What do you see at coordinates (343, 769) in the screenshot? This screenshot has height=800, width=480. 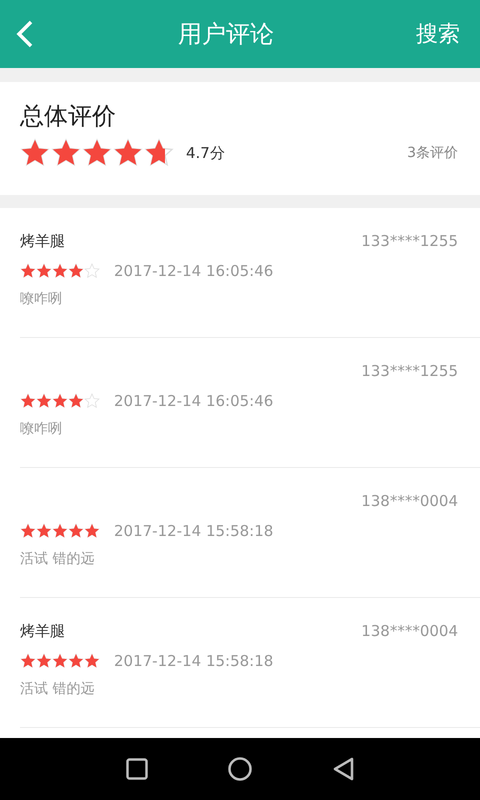 I see `back-icon` at bounding box center [343, 769].